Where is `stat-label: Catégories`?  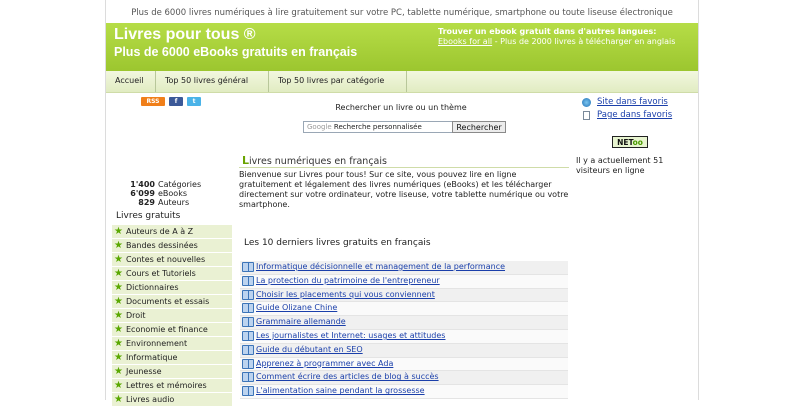
stat-label: Catégories is located at coordinates (180, 184).